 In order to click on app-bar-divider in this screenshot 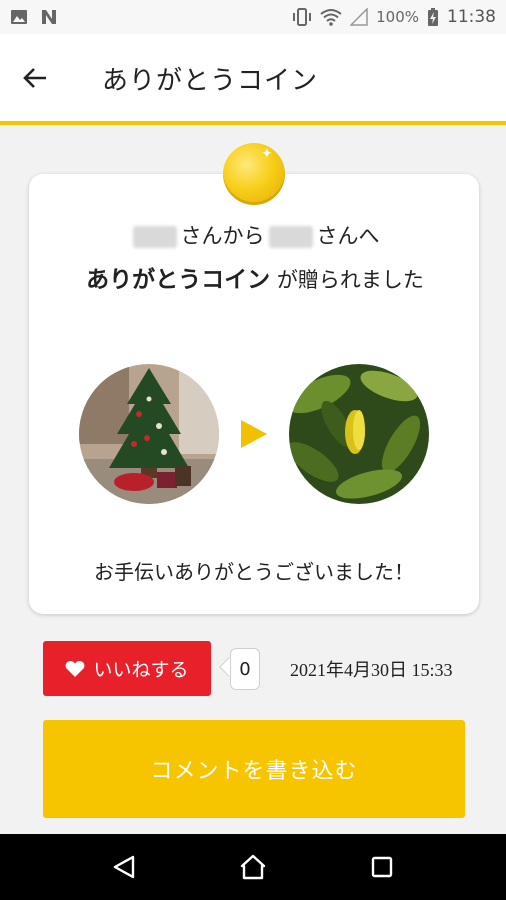, I will do `click(253, 123)`.